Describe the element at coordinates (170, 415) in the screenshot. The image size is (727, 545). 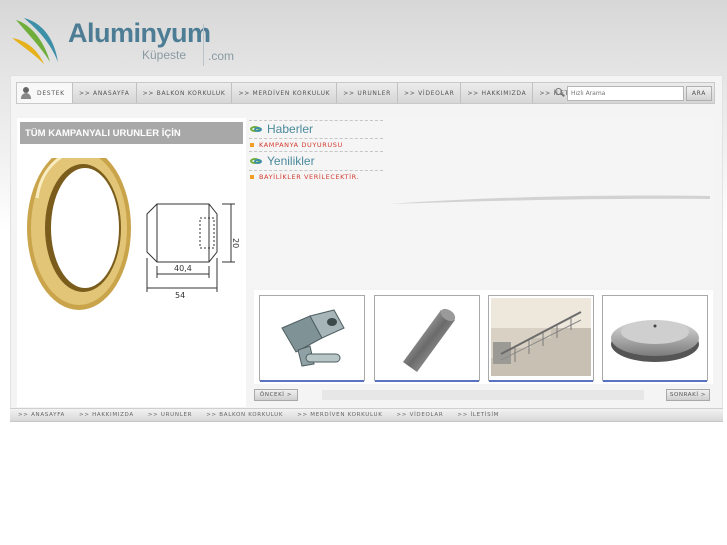
I see `footer-urunler: >> URUNLER` at that location.